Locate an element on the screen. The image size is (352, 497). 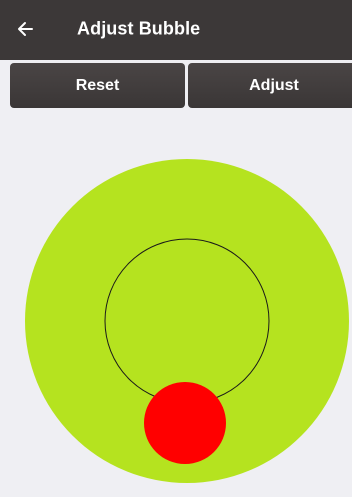
adjust-button: Adjust is located at coordinates (270, 85).